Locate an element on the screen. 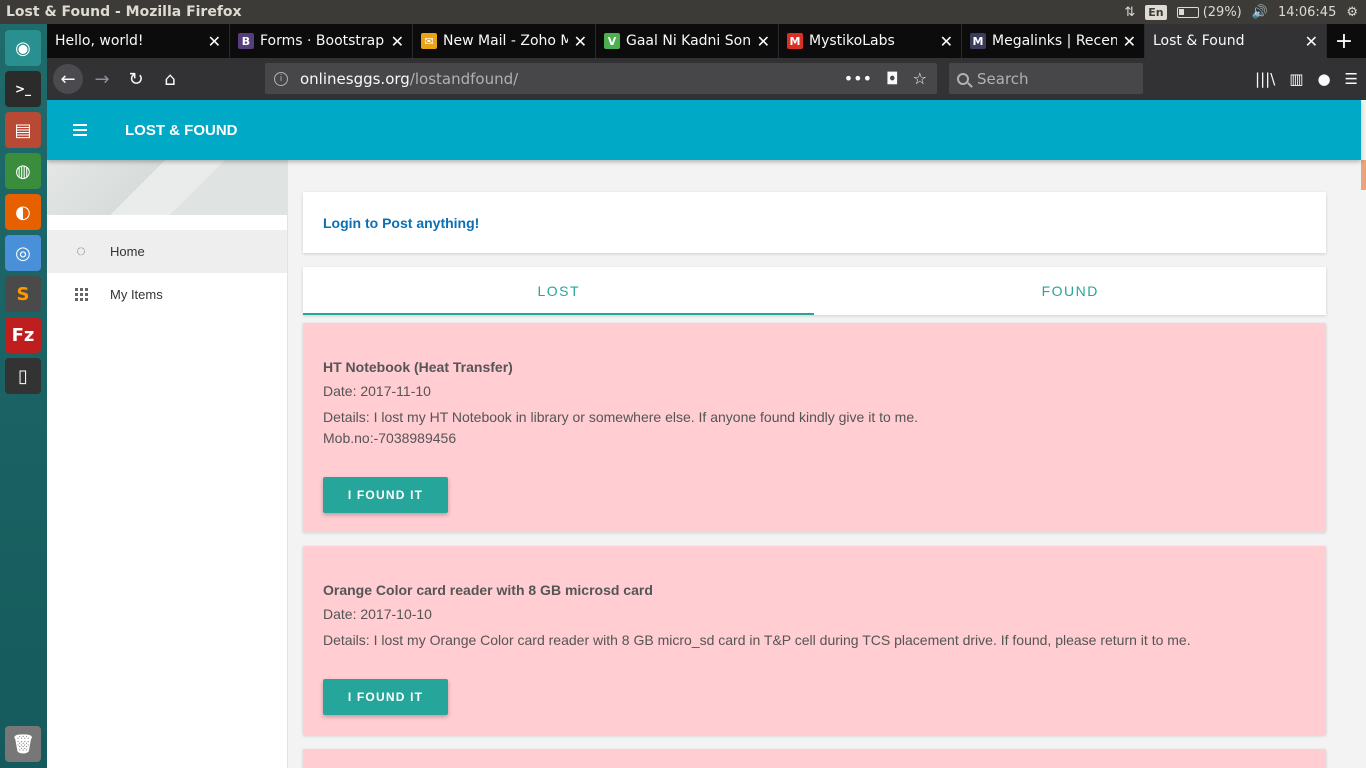  extension-icon: ● is located at coordinates (1323, 79).